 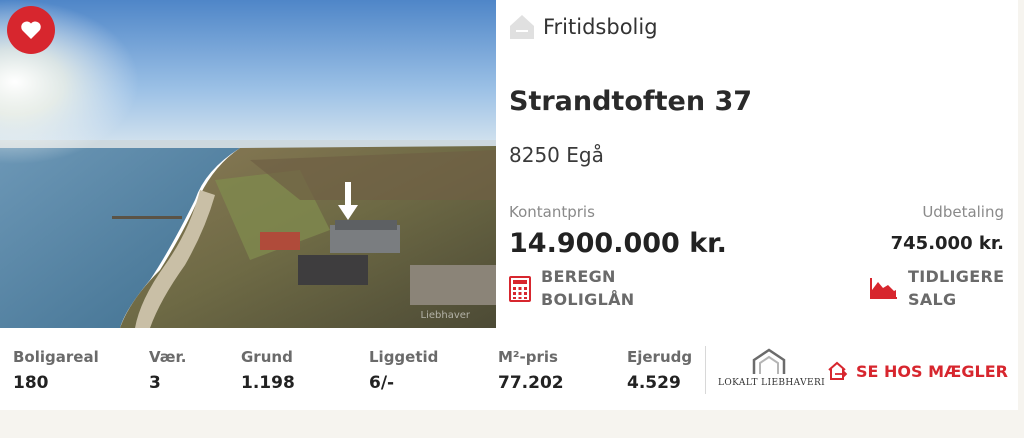 I want to click on calculator-icon, so click(x=520, y=289).